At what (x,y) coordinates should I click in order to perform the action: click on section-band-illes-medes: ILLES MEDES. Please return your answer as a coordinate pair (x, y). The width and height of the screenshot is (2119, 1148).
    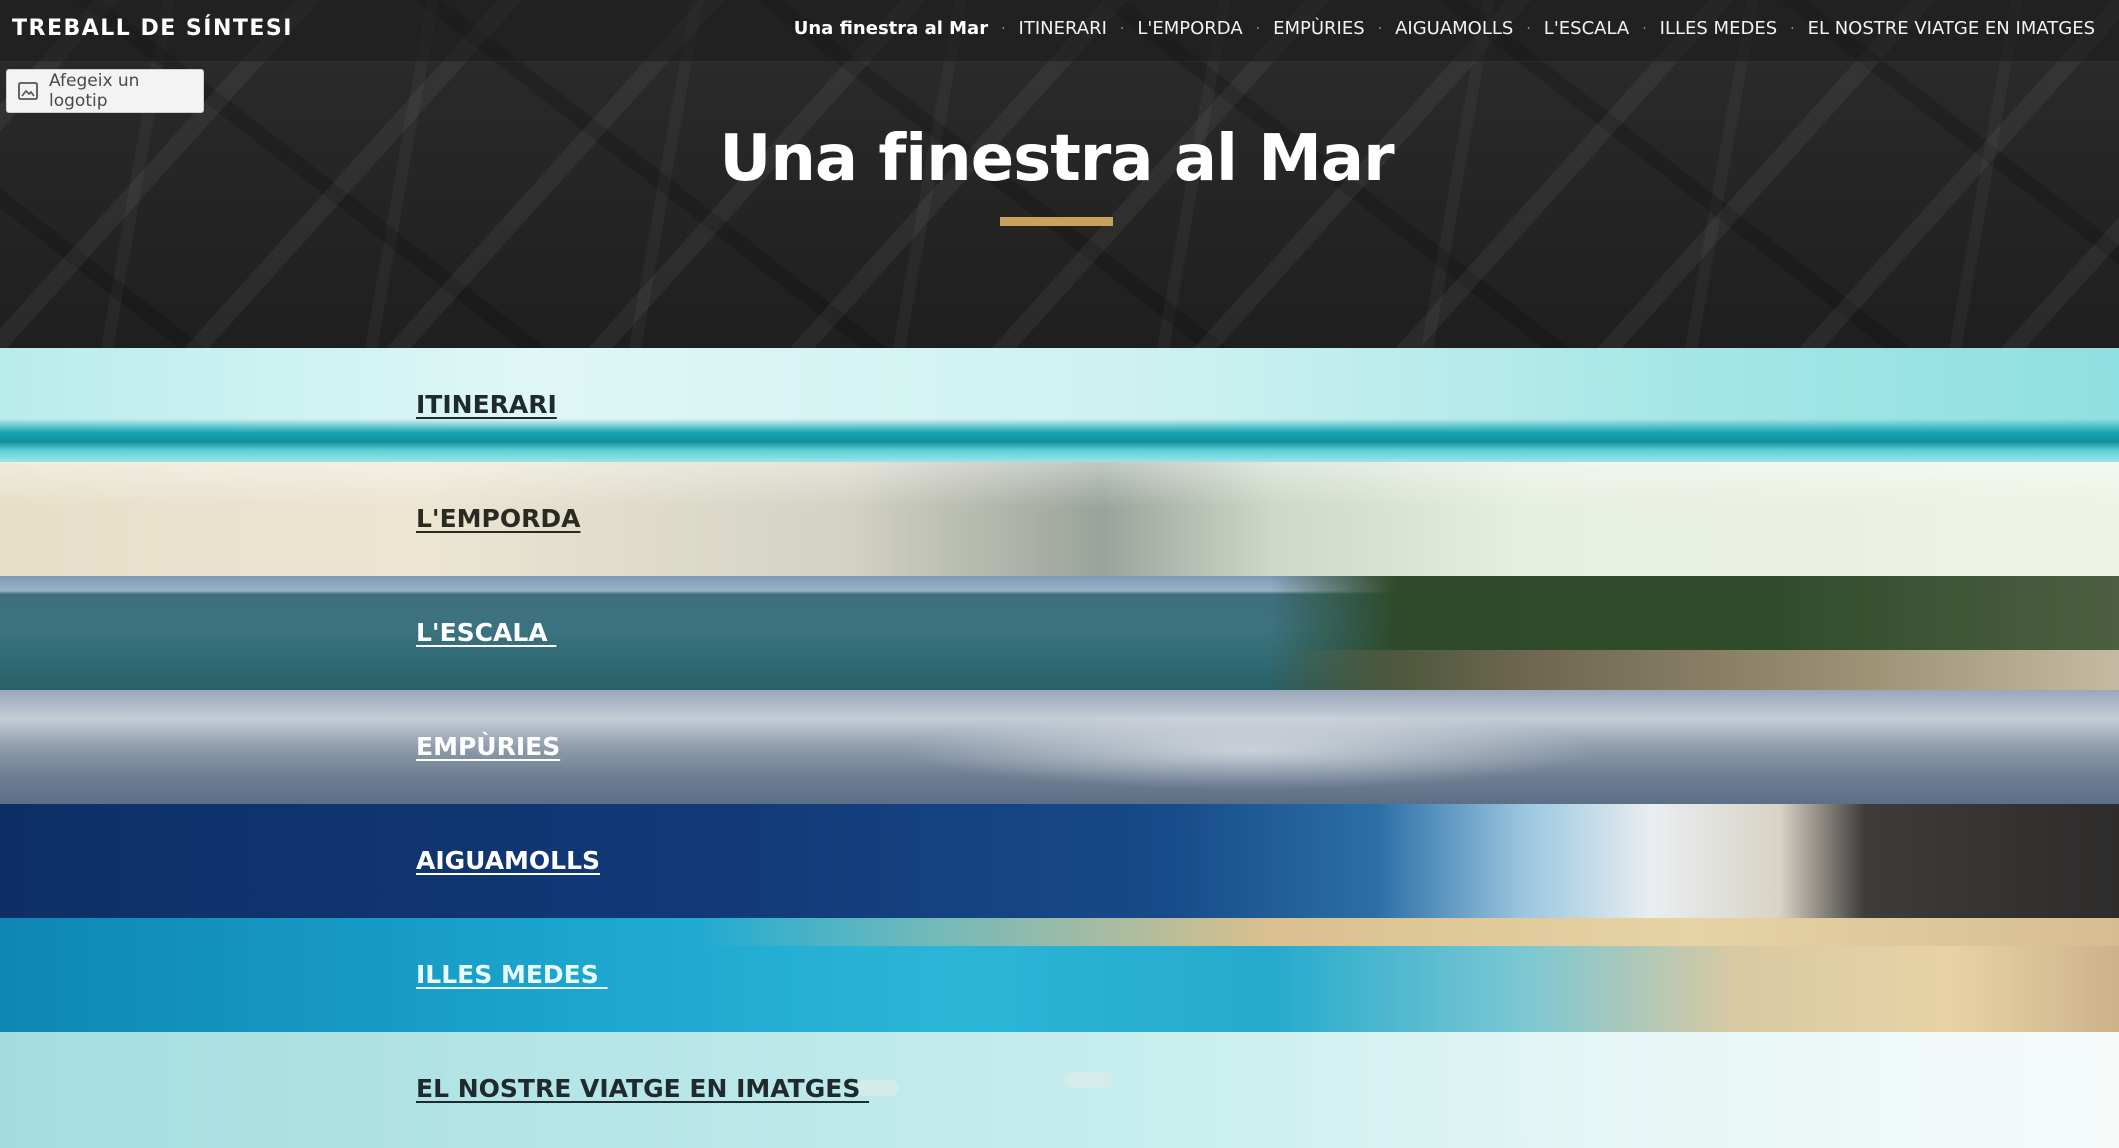
    Looking at the image, I should click on (1059, 975).